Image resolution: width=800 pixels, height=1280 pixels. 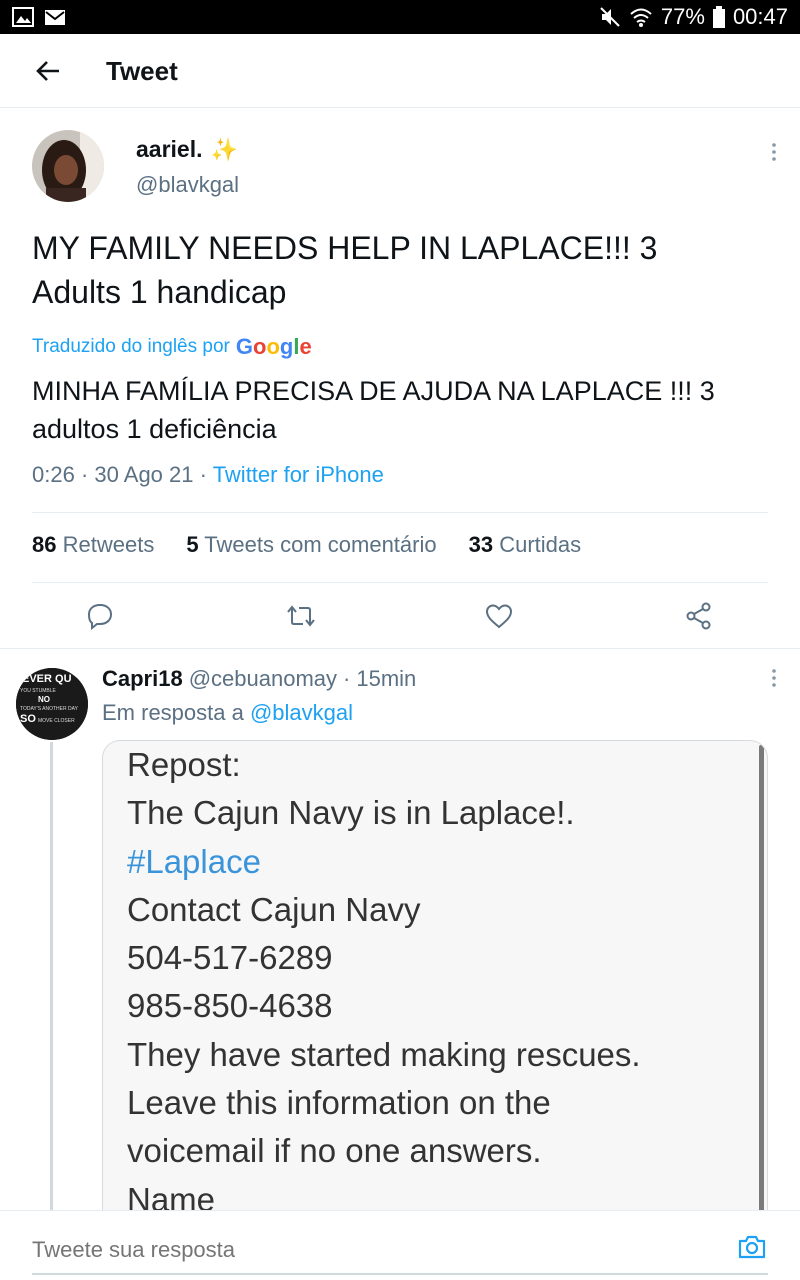 I want to click on status-bar: 77% 00:47, so click(x=400, y=17).